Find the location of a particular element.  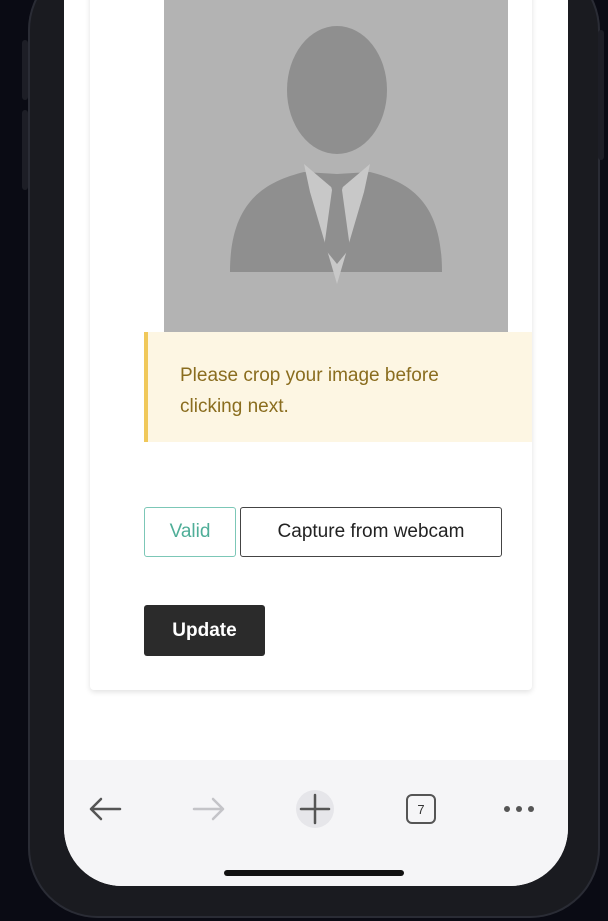

valid-button: Valid is located at coordinates (190, 532).